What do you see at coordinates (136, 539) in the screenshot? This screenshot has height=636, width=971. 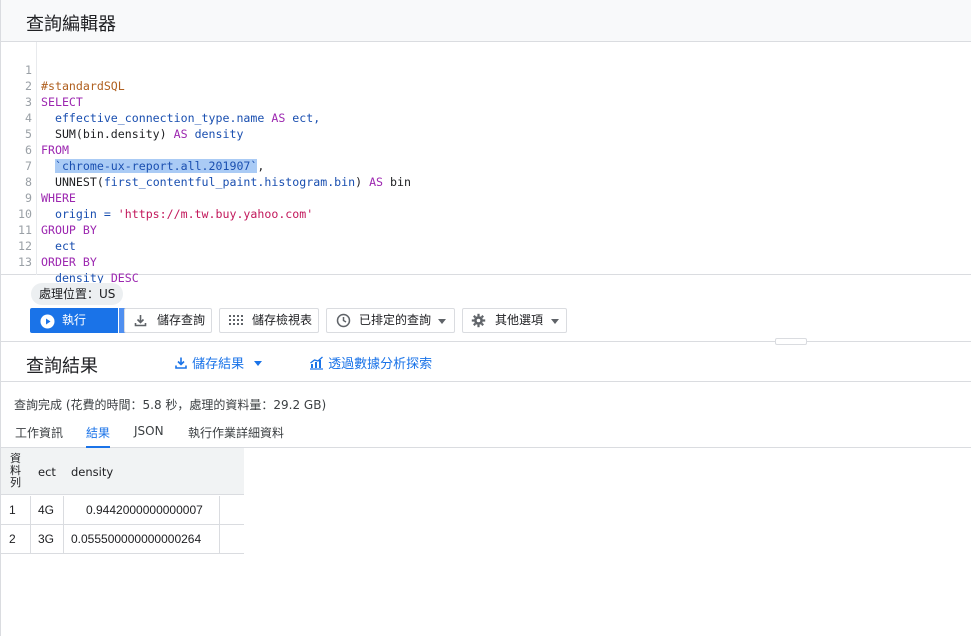 I see `cell-density: 0.055500000000000264` at bounding box center [136, 539].